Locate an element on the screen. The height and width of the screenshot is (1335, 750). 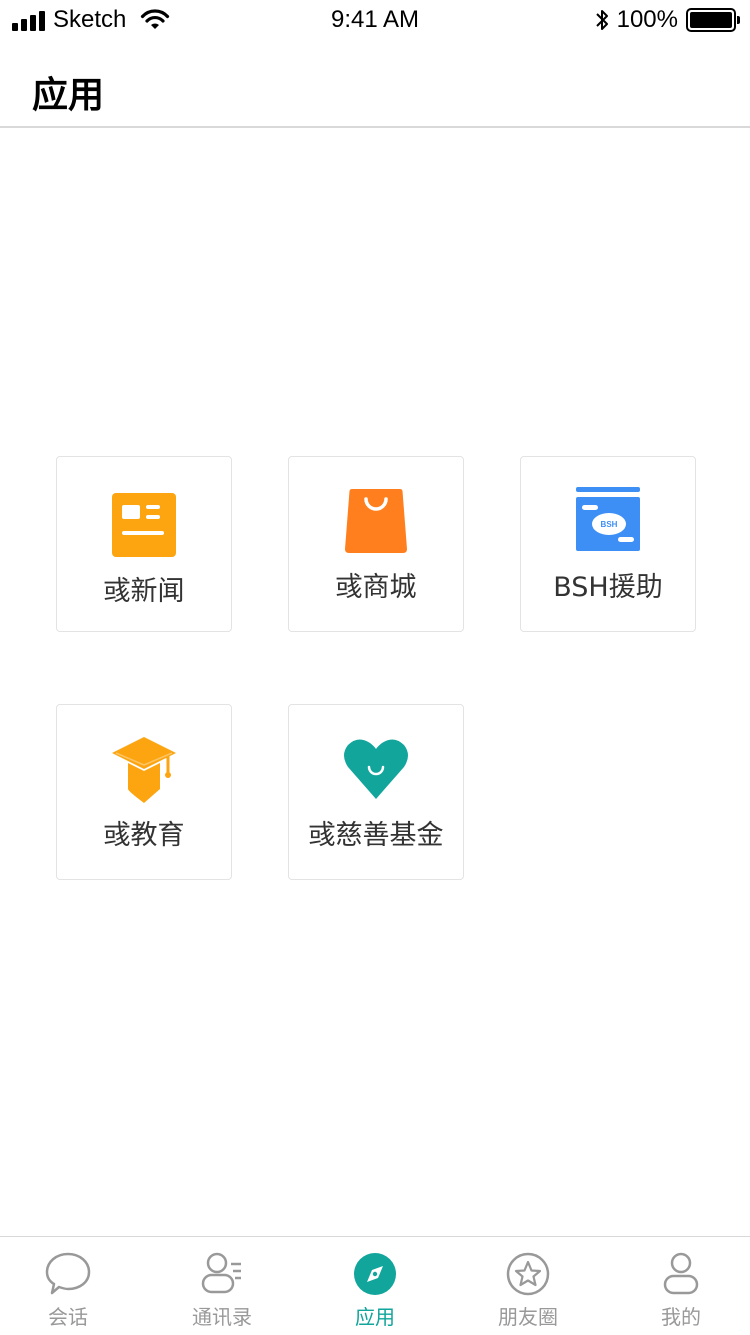
bluetooth-icon is located at coordinates (601, 20).